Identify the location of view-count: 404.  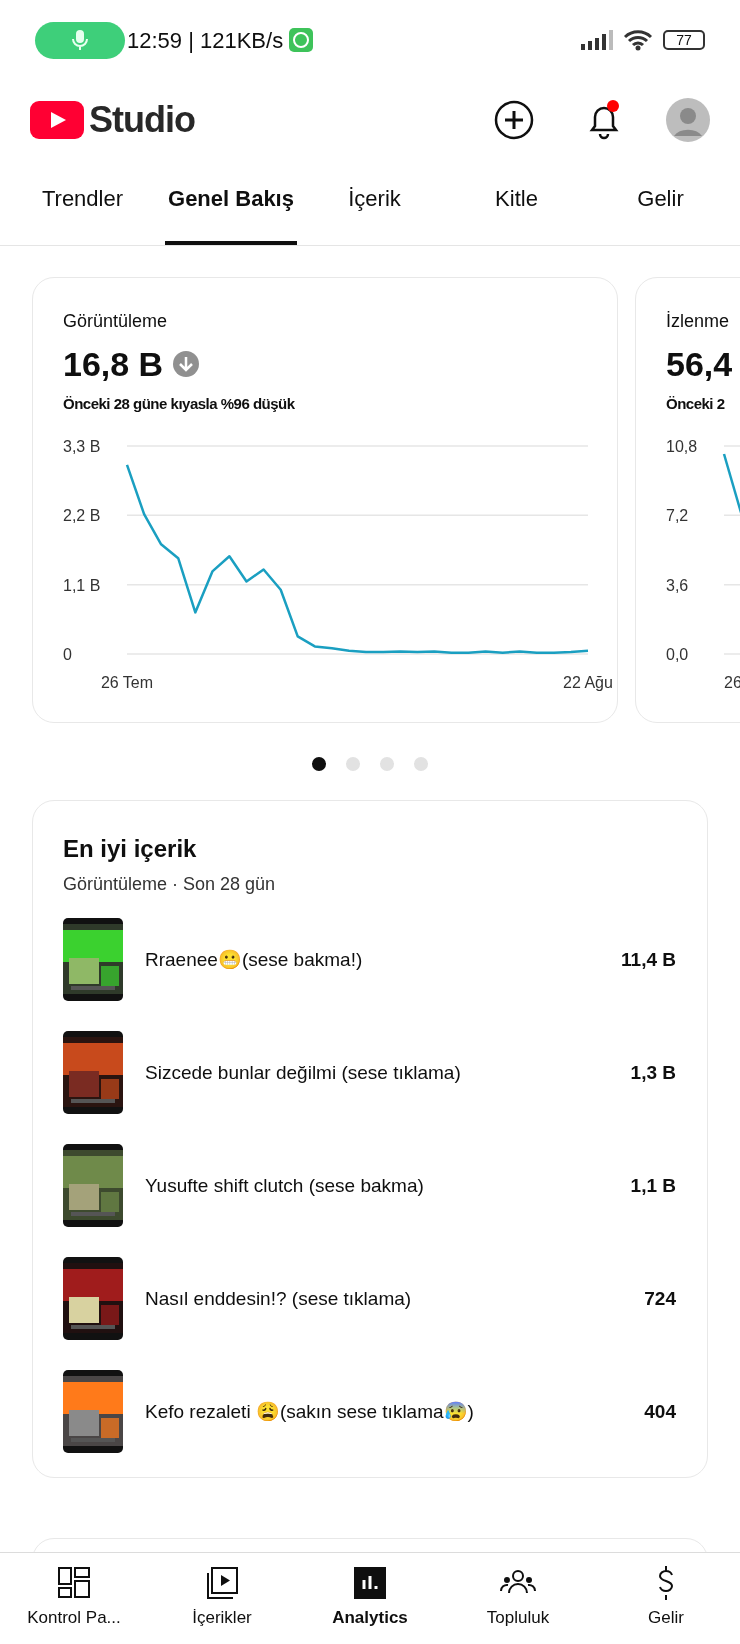
(660, 1412).